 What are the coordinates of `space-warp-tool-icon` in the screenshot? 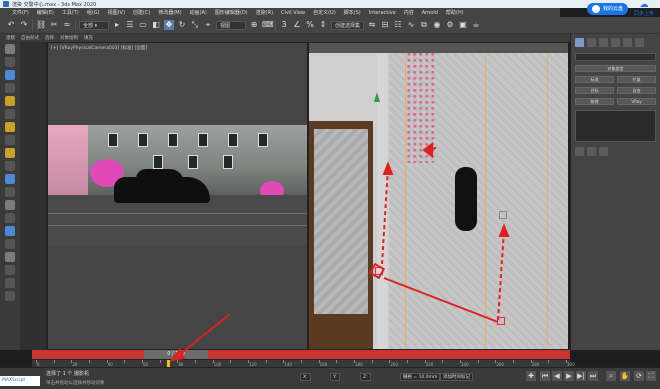 It's located at (10, 192).